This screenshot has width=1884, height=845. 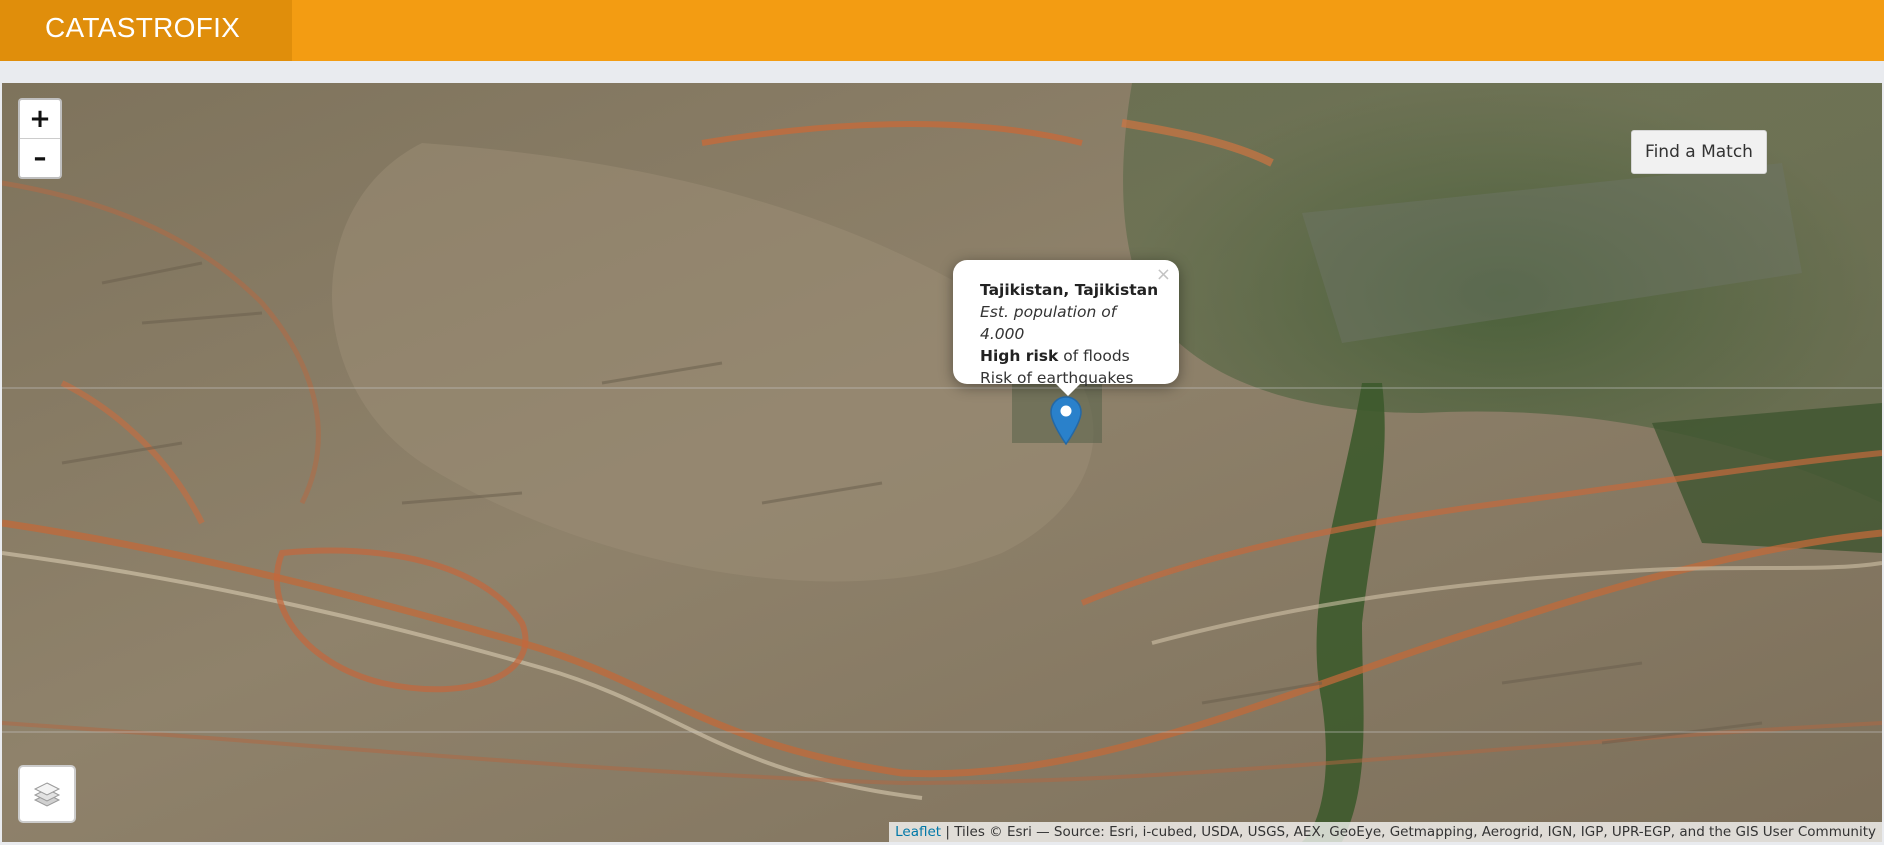 What do you see at coordinates (1069, 290) in the screenshot?
I see `popup-title: Tajikistan, Tajikistan` at bounding box center [1069, 290].